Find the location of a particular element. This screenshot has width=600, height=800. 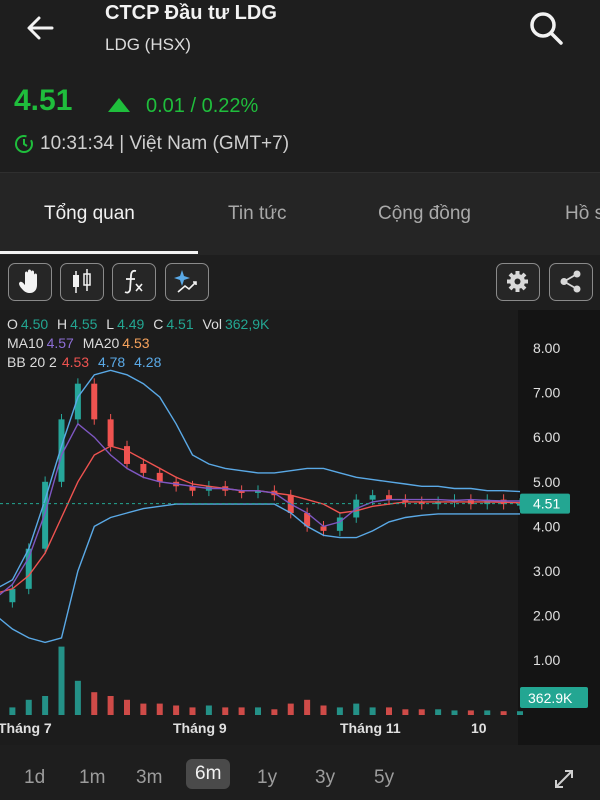

close-label: C is located at coordinates (158, 324).